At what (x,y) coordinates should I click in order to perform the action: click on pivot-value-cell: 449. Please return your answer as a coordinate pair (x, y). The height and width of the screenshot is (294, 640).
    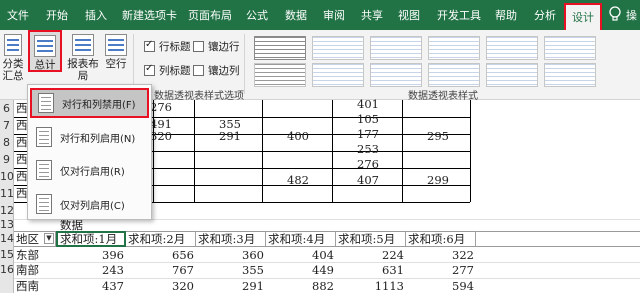
    Looking at the image, I should click on (301, 270).